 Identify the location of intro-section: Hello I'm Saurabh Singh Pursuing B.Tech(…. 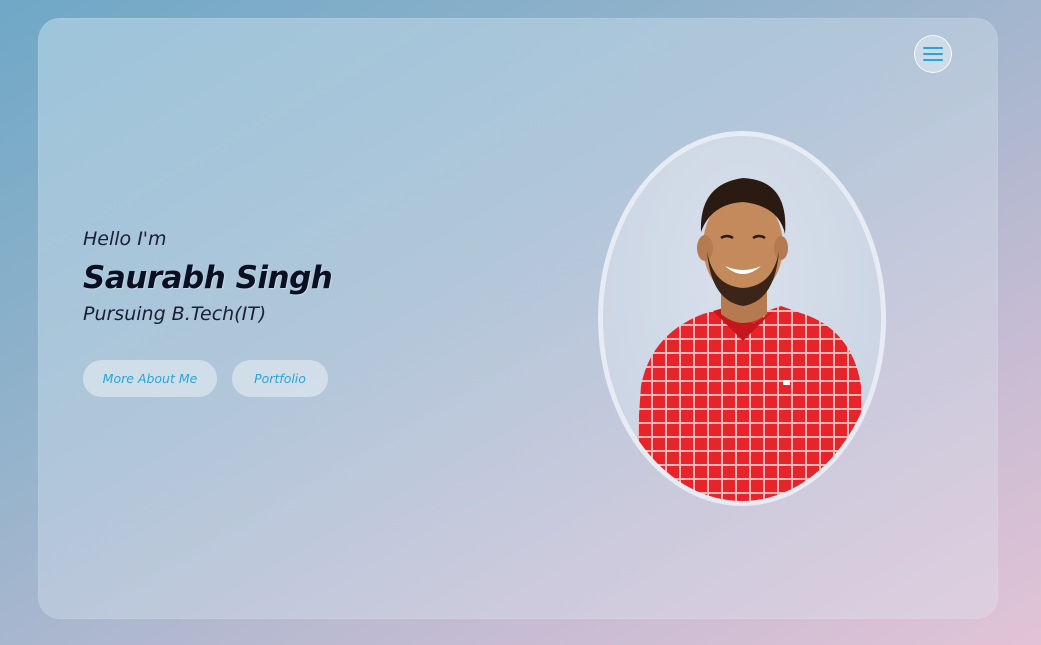
(293, 277).